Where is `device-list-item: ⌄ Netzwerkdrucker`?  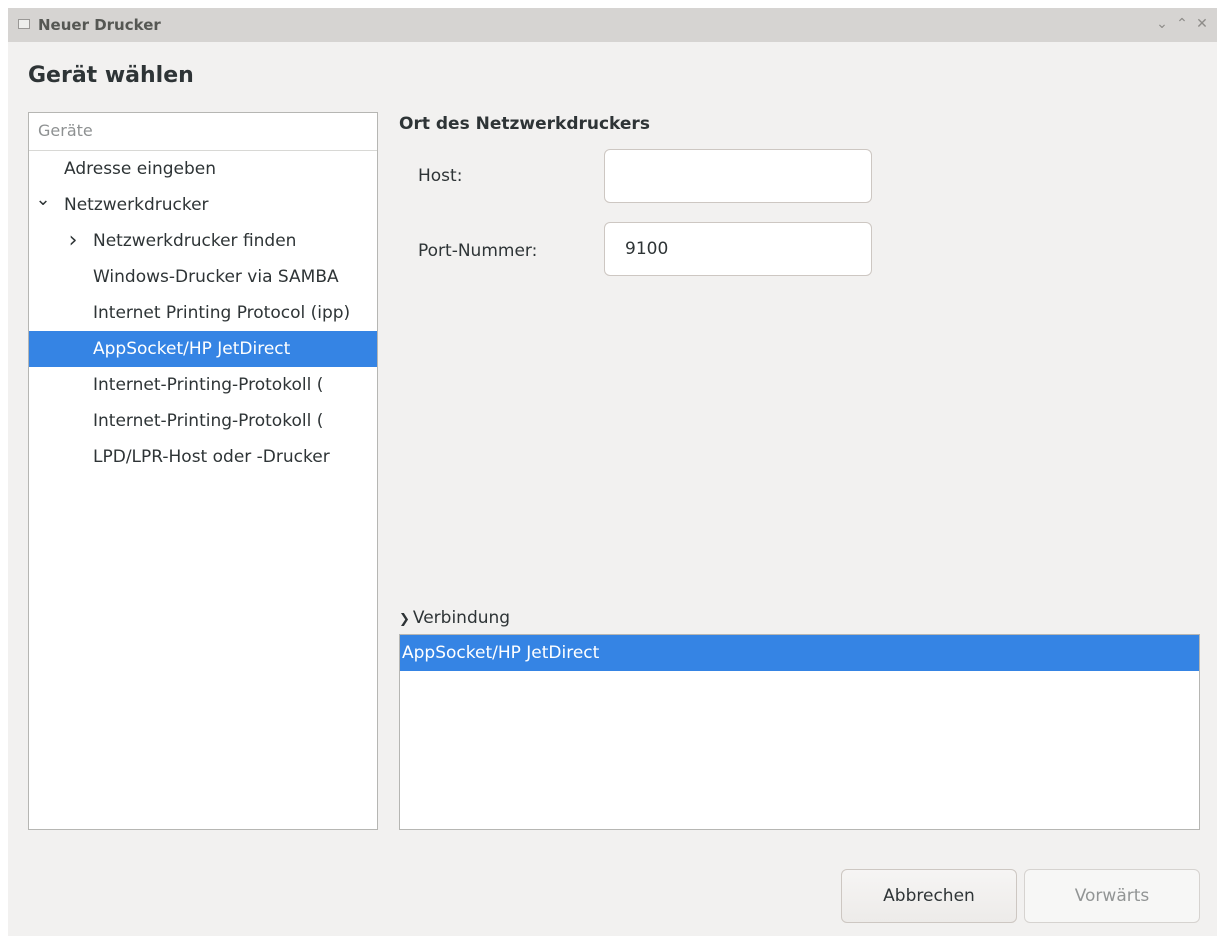 device-list-item: ⌄ Netzwerkdrucker is located at coordinates (203, 205).